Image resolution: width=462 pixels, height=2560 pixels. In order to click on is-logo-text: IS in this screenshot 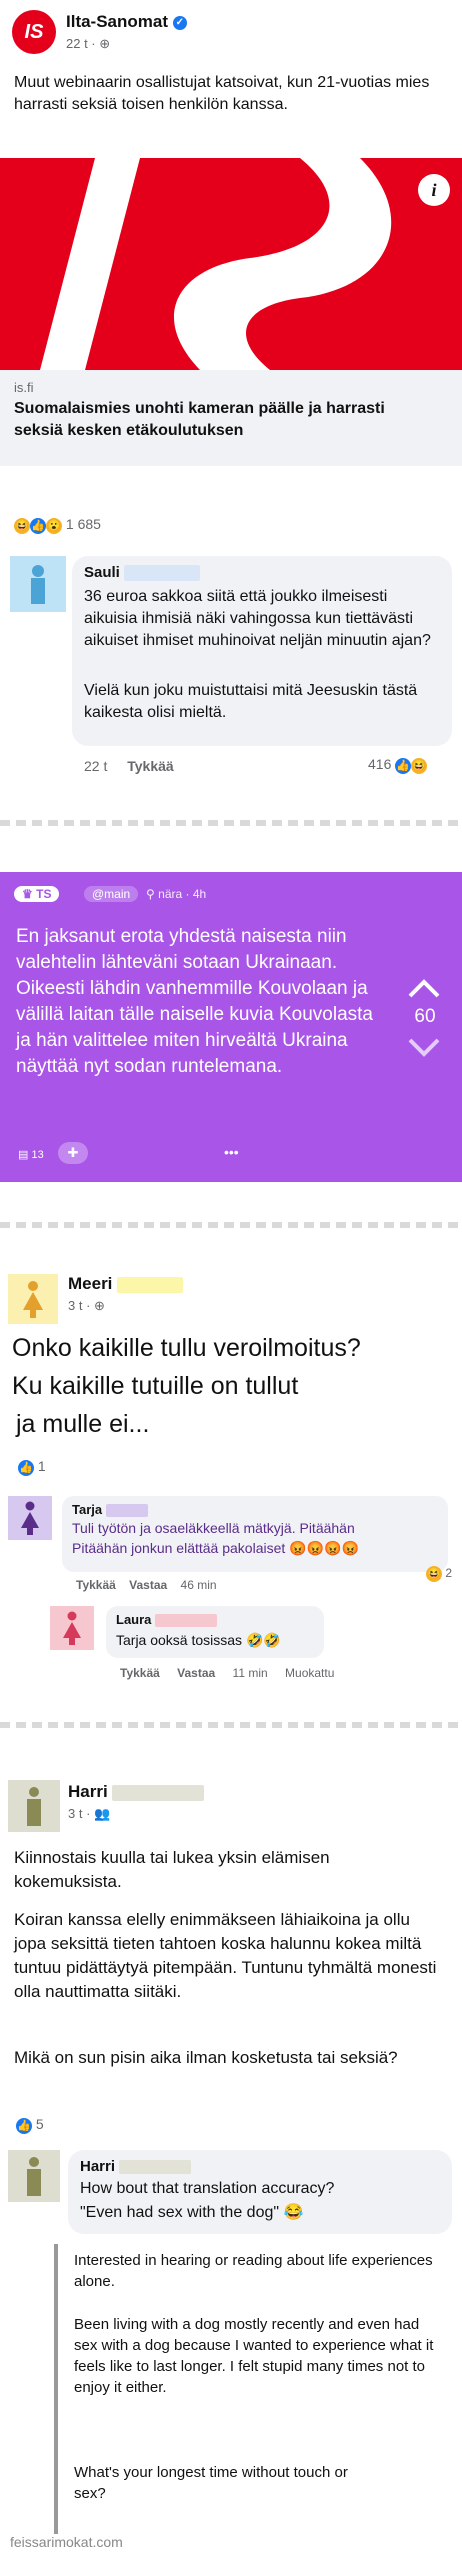, I will do `click(34, 31)`.